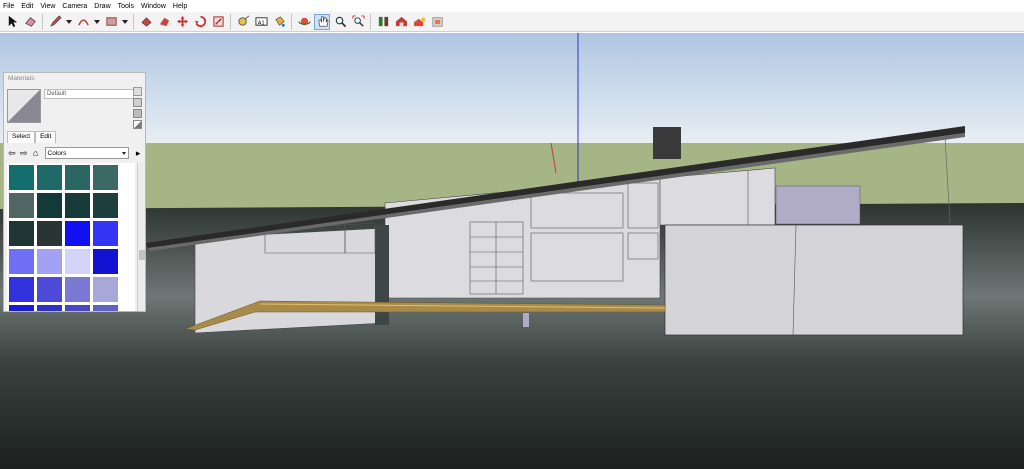 Image resolution: width=1024 pixels, height=469 pixels. I want to click on tape-measure-icon, so click(243, 20).